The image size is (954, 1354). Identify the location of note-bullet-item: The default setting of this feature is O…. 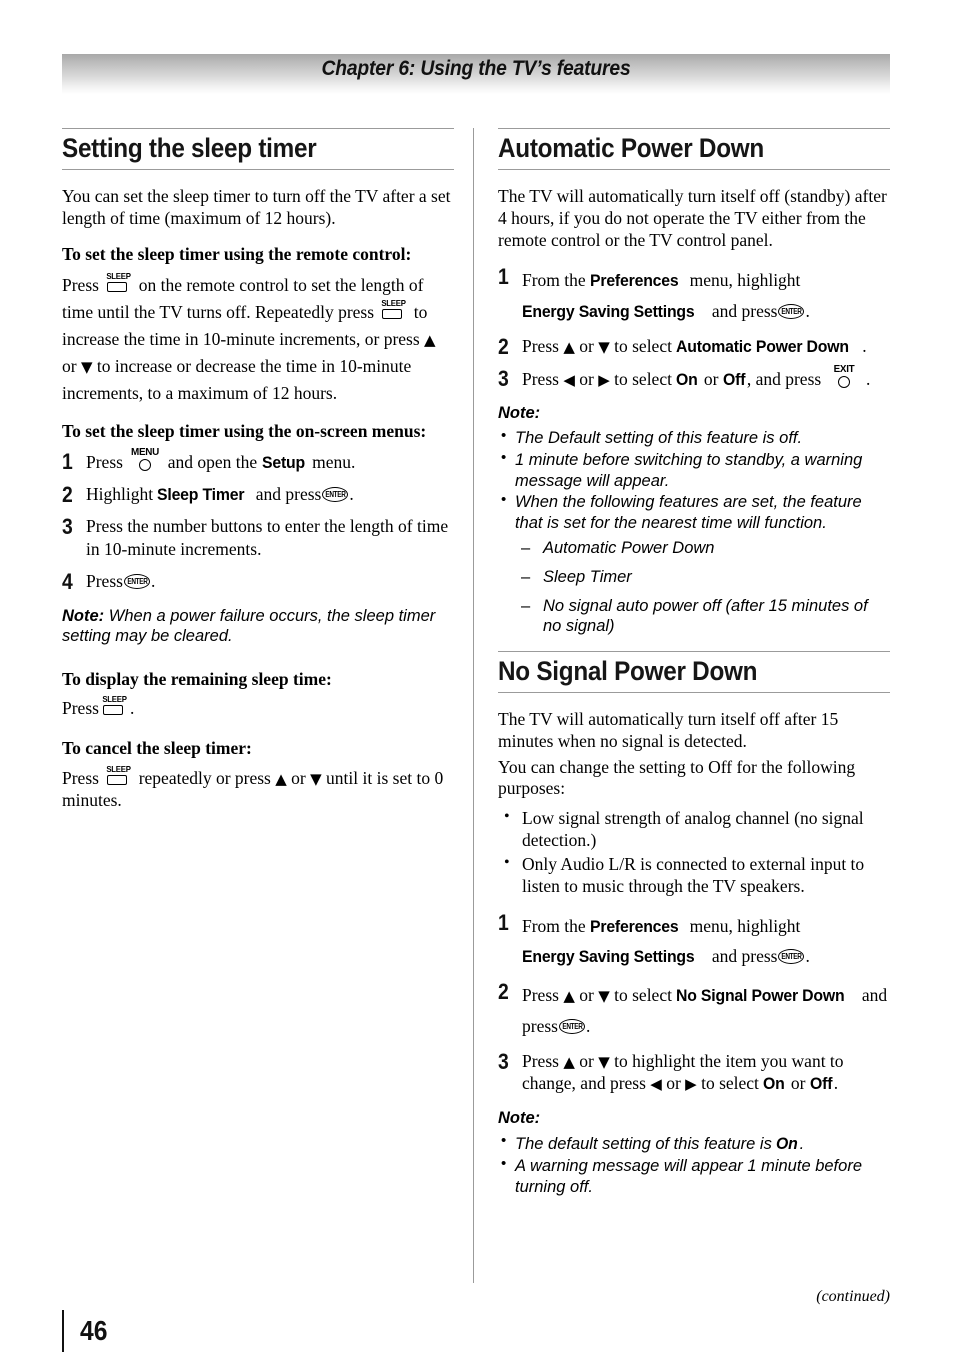
(694, 1143).